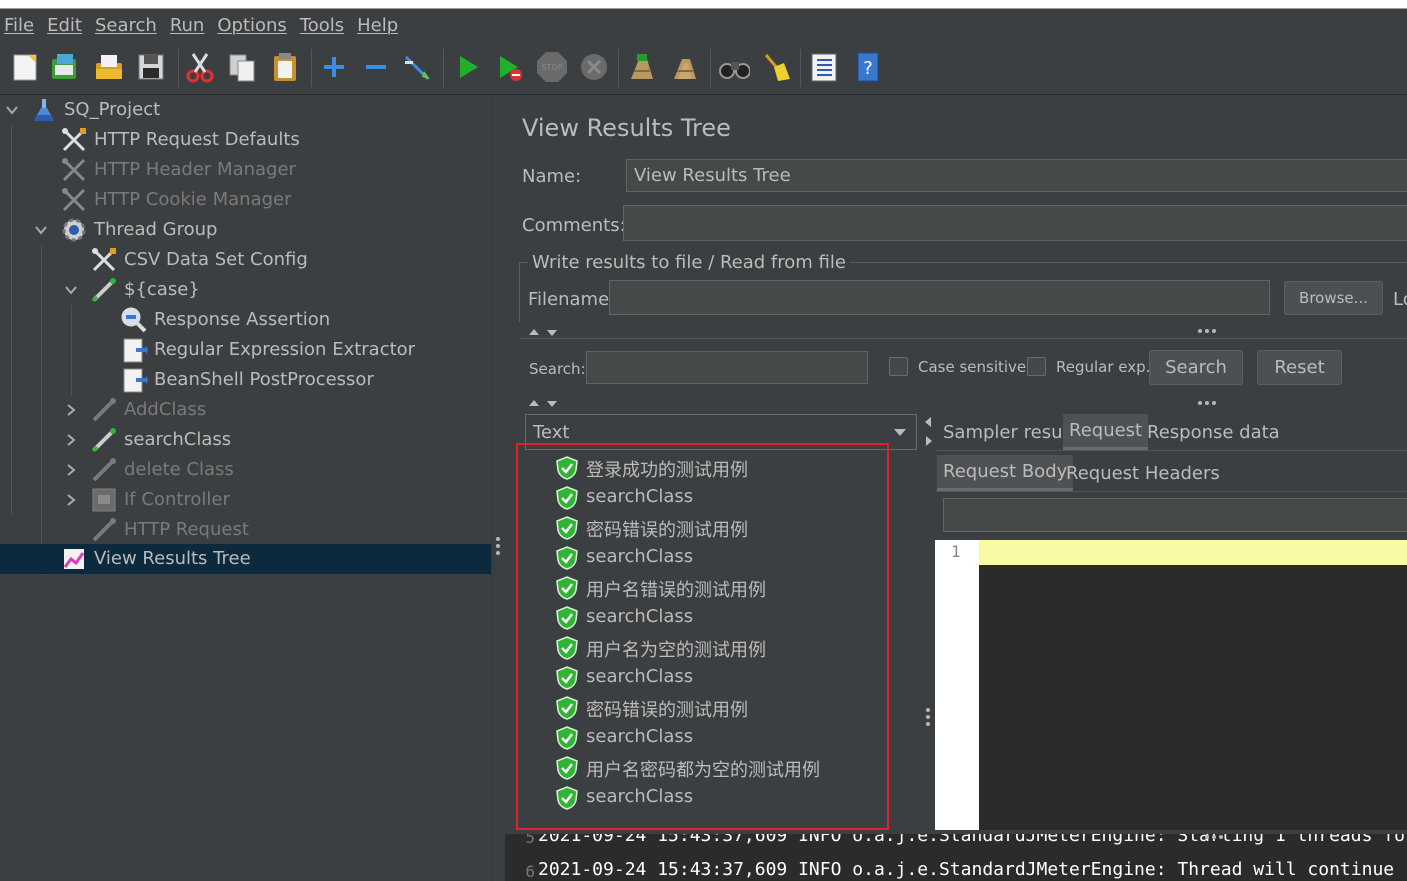 This screenshot has width=1407, height=881. Describe the element at coordinates (242, 67) in the screenshot. I see `copy-icon` at that location.